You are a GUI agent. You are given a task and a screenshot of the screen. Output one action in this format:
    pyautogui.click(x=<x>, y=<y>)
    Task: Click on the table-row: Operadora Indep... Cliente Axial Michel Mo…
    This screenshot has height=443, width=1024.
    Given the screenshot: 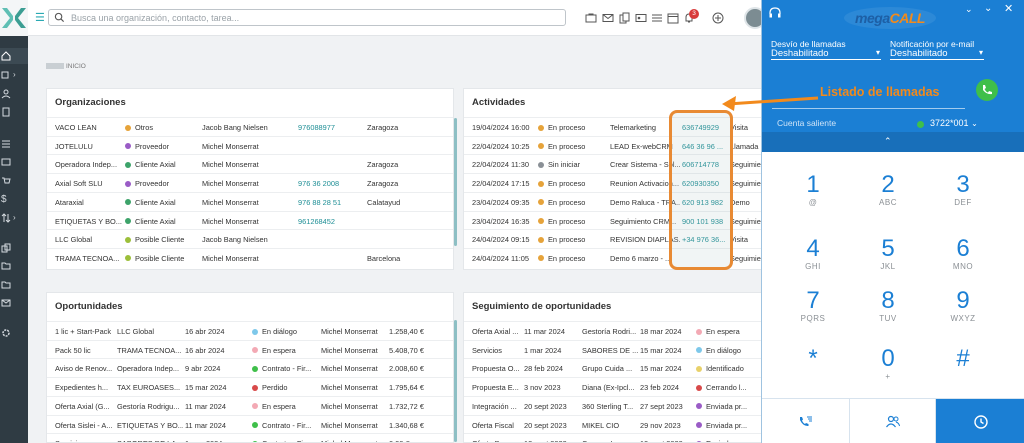 What is the action you would take?
    pyautogui.click(x=250, y=163)
    